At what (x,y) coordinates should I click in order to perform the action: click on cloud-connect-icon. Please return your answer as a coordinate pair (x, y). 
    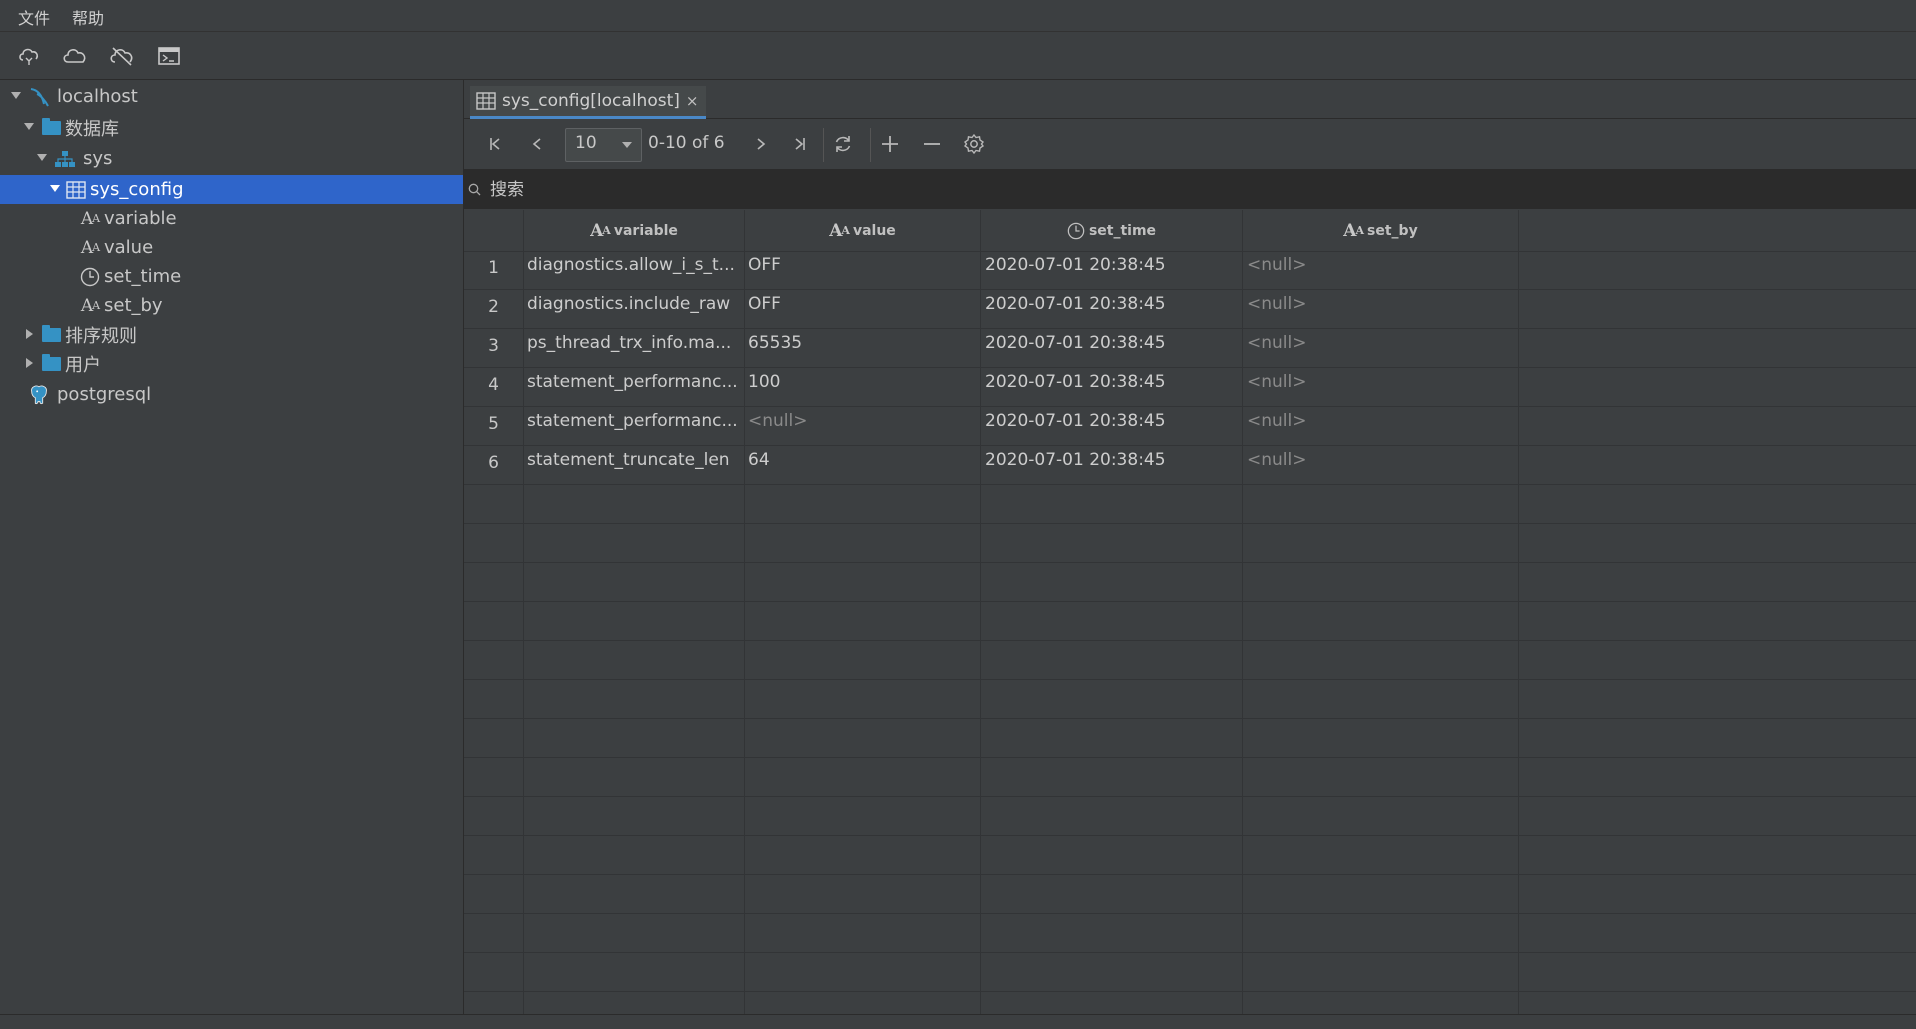
    Looking at the image, I should click on (29, 56).